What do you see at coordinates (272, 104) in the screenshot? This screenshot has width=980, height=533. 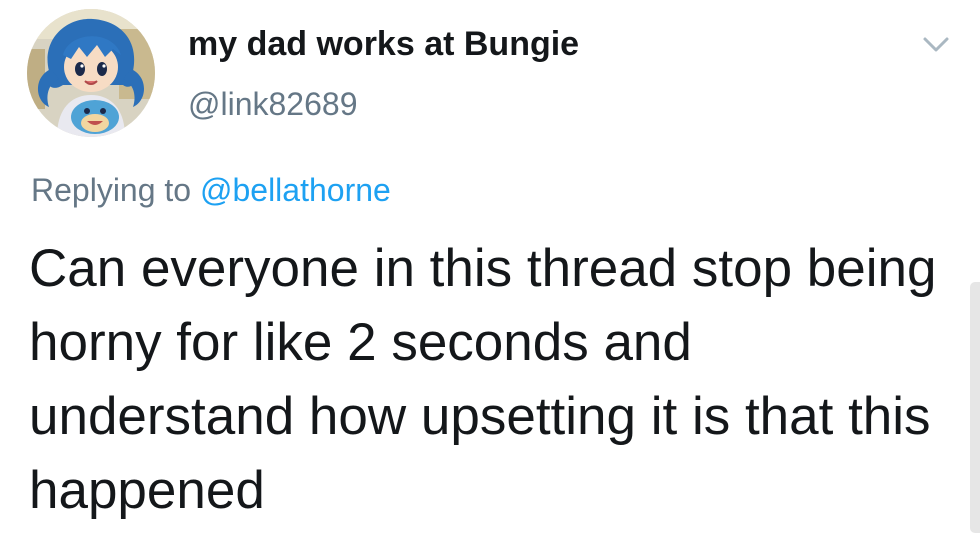 I see `user-handle: @link82689` at bounding box center [272, 104].